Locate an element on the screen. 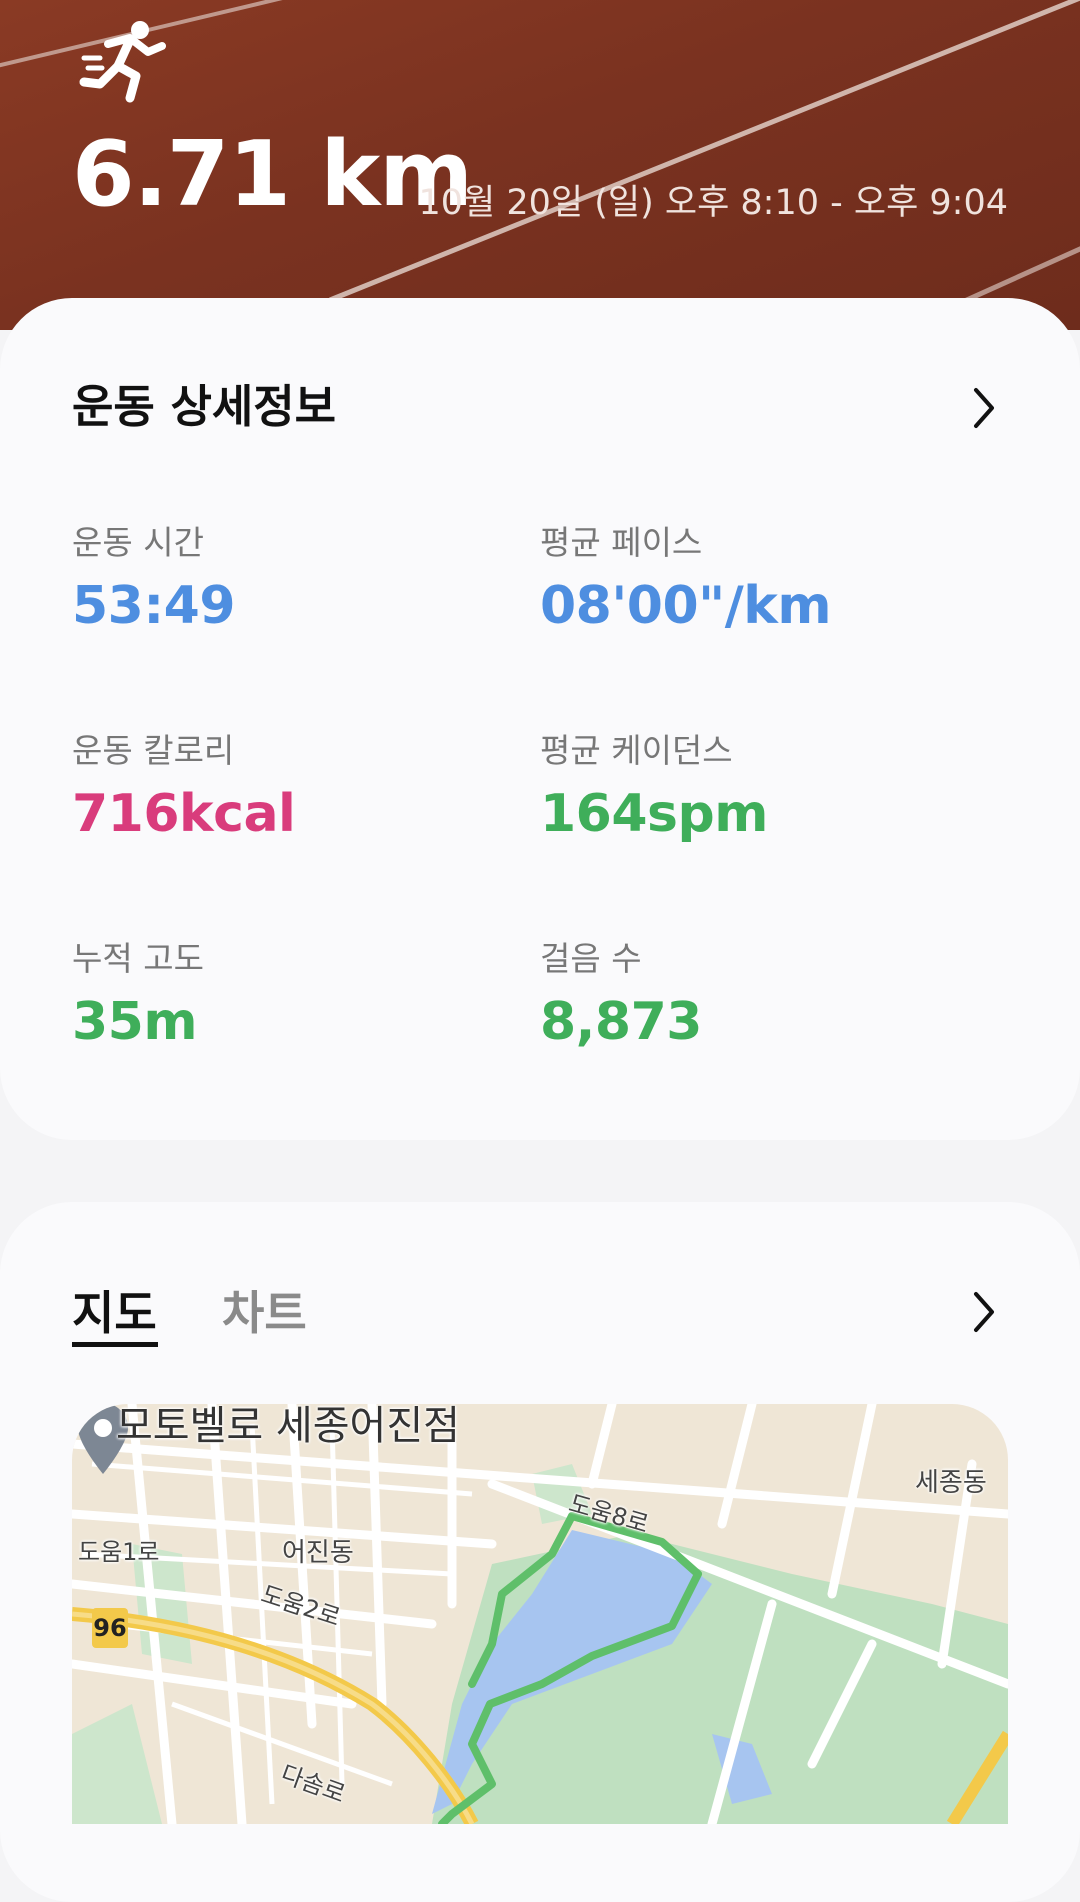  stat-label-cadence: 평균 케이던스 is located at coordinates (636, 750).